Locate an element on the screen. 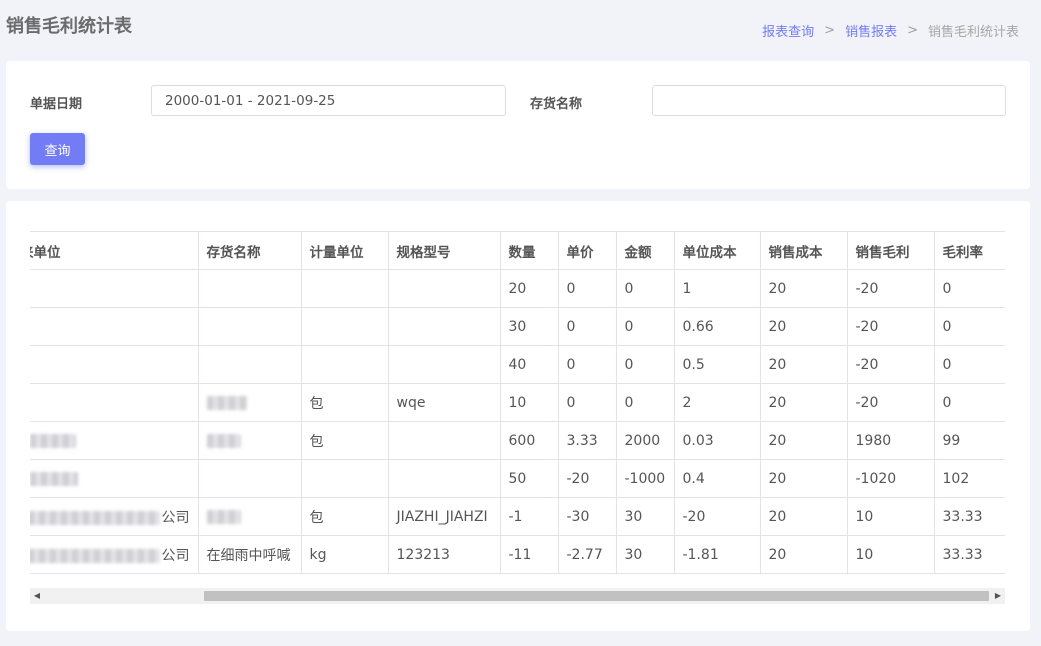 This screenshot has width=1041, height=646. breadcrumb-sales-report: 销售报表 is located at coordinates (871, 30).